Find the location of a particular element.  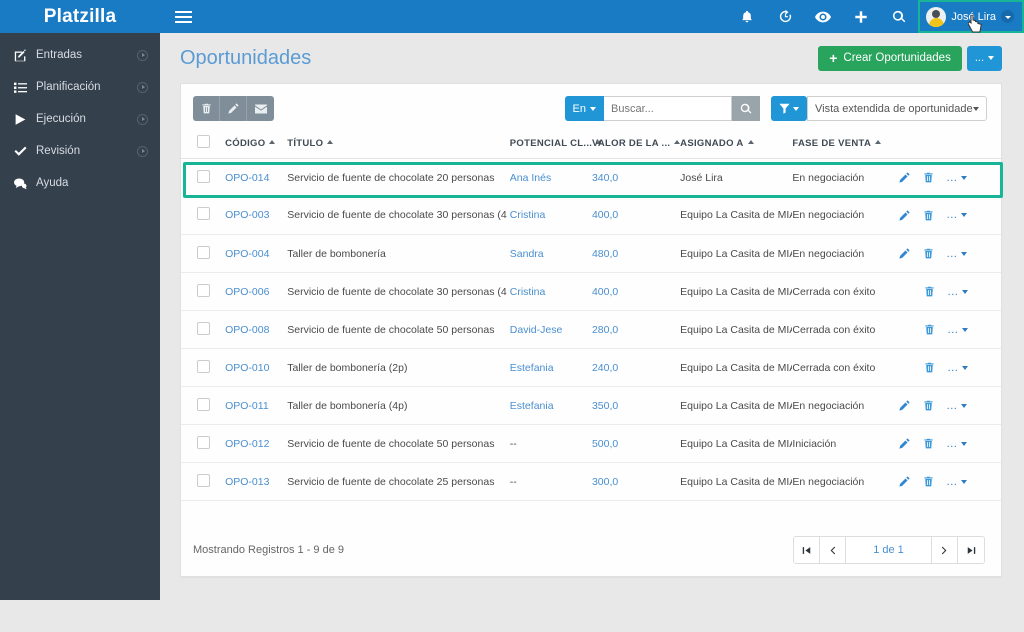

first-page-button is located at coordinates (807, 550).